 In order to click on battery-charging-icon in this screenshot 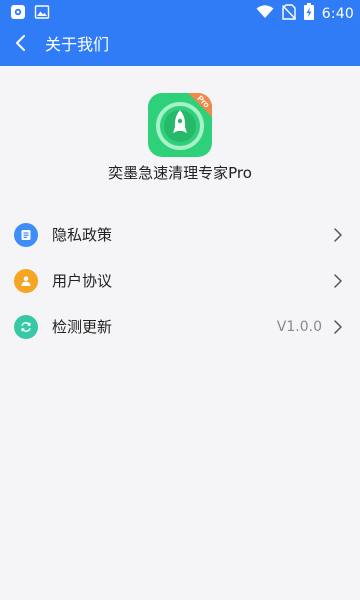, I will do `click(308, 13)`.